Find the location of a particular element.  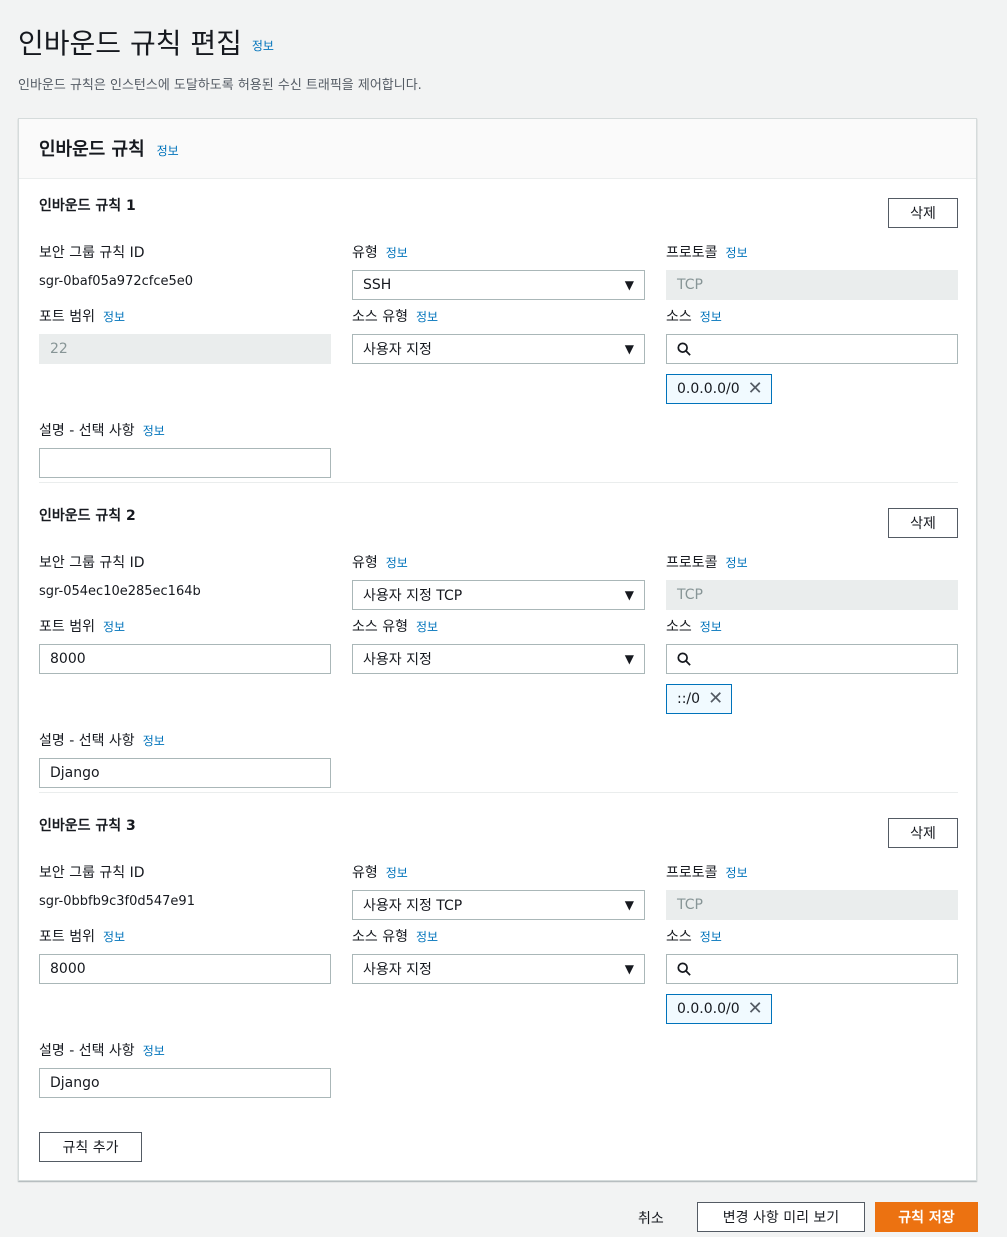

description-input: Django is located at coordinates (185, 1083).